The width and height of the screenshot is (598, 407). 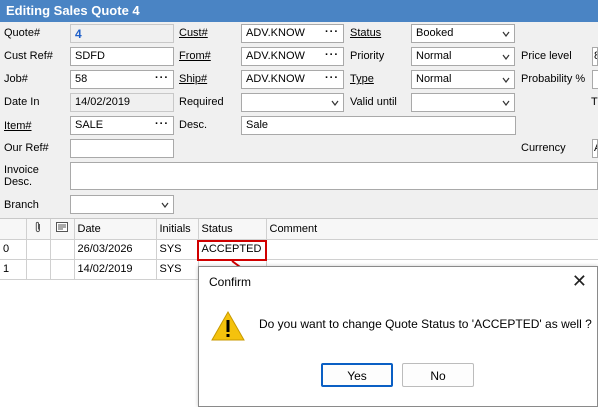 I want to click on quote-number-value: 4, so click(x=78, y=34).